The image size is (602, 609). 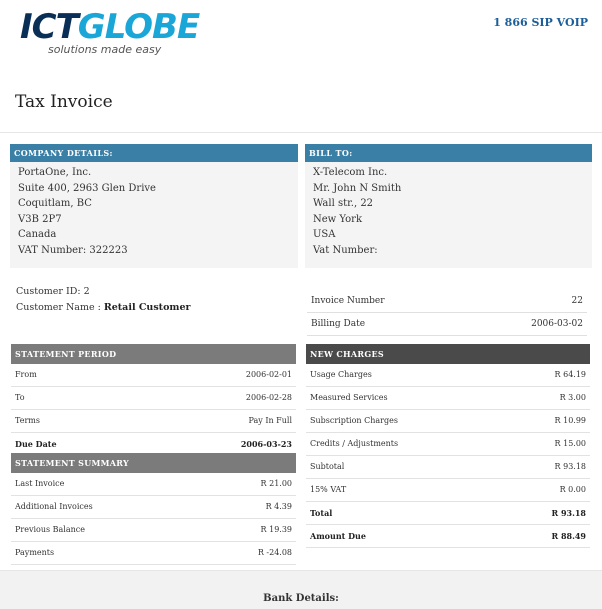 I want to click on row-label: To, so click(x=20, y=397).